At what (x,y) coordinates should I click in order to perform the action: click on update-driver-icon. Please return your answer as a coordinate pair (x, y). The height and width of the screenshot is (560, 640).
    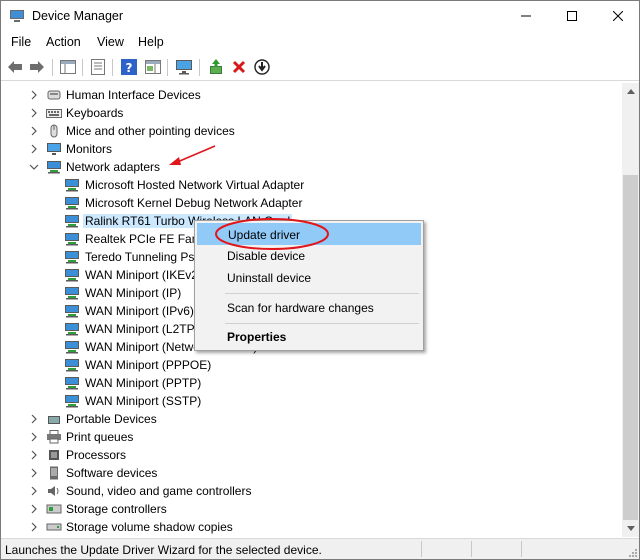
    Looking at the image, I should click on (216, 66).